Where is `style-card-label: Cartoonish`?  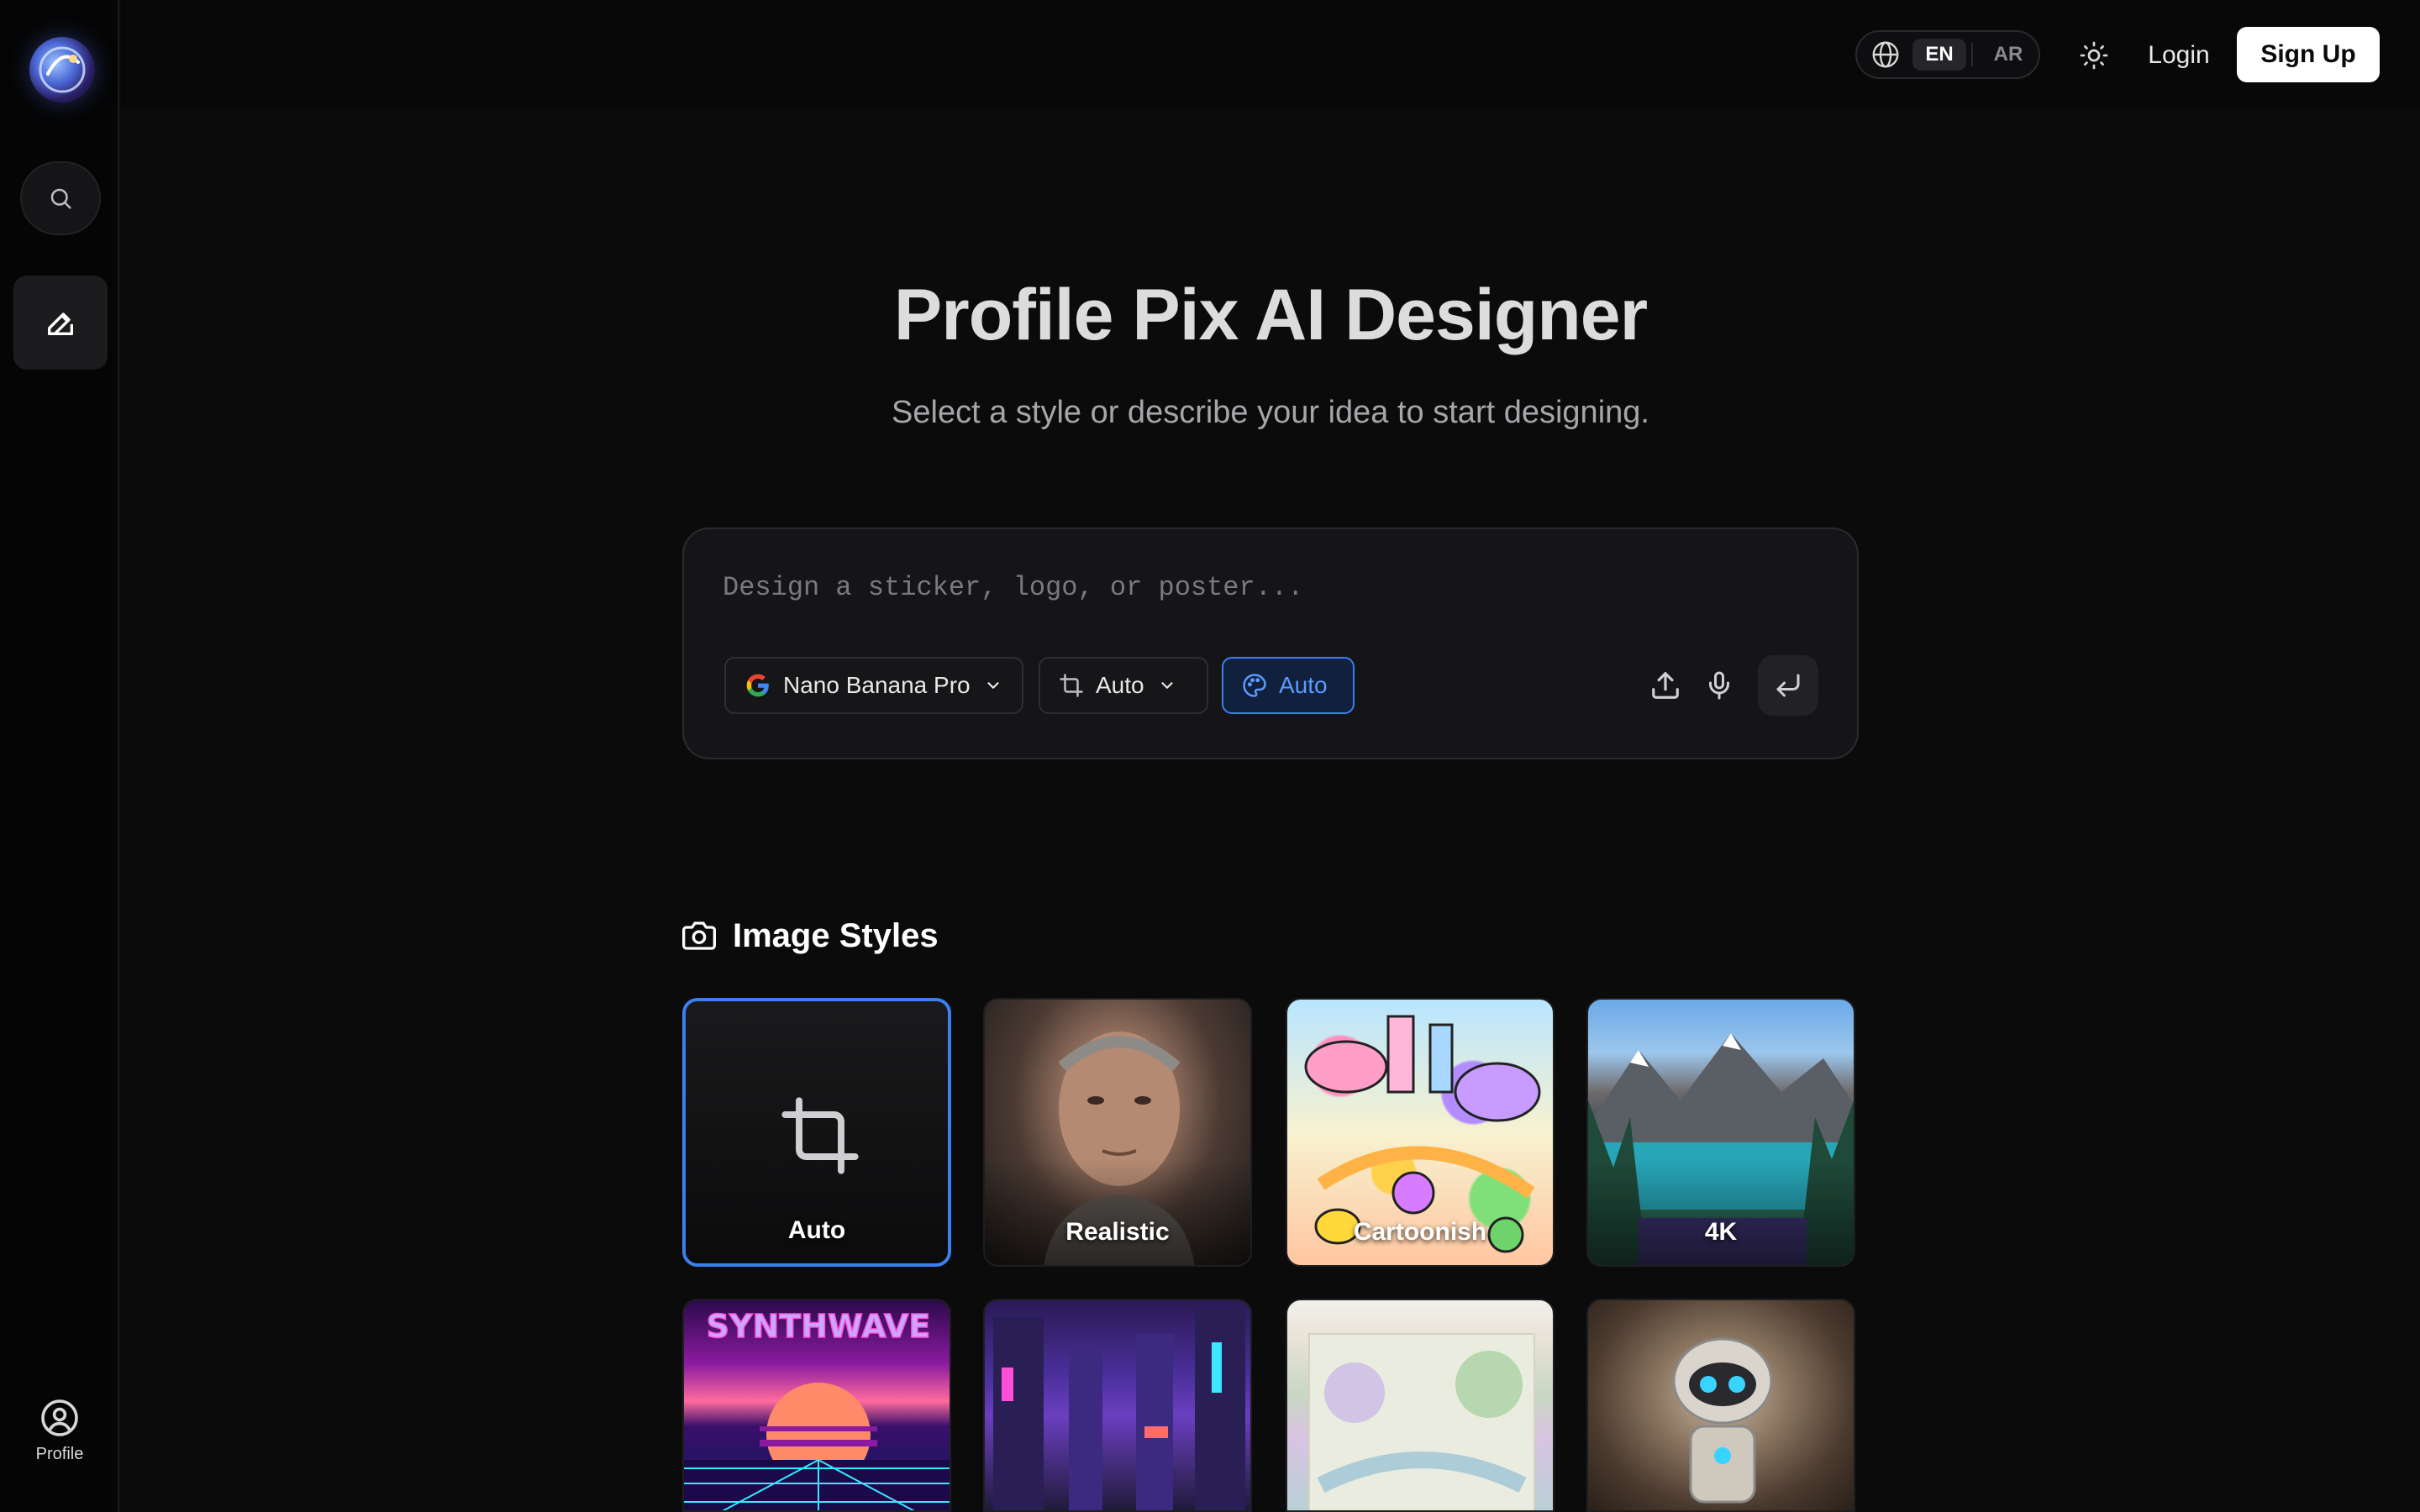
style-card-label: Cartoonish is located at coordinates (1420, 1232).